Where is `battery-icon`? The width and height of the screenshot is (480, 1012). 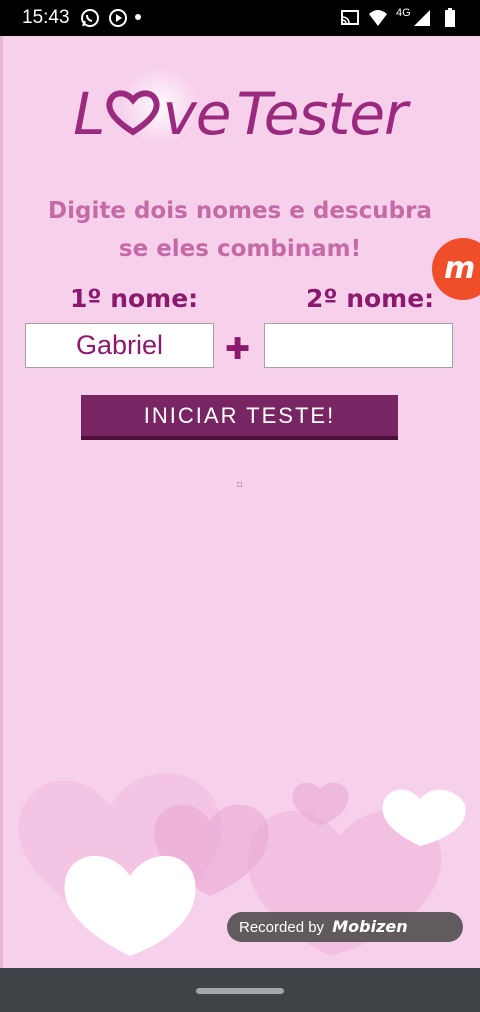
battery-icon is located at coordinates (450, 17).